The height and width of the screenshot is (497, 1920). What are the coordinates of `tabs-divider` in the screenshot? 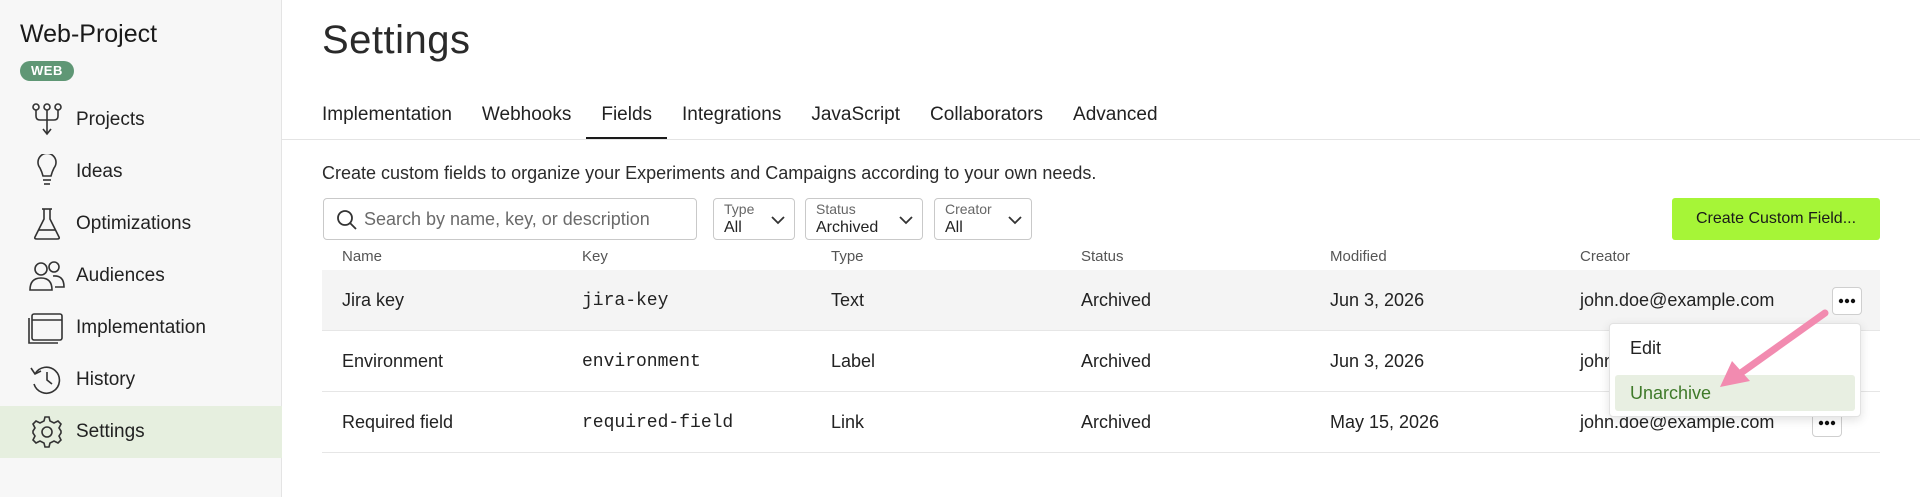 It's located at (1101, 139).